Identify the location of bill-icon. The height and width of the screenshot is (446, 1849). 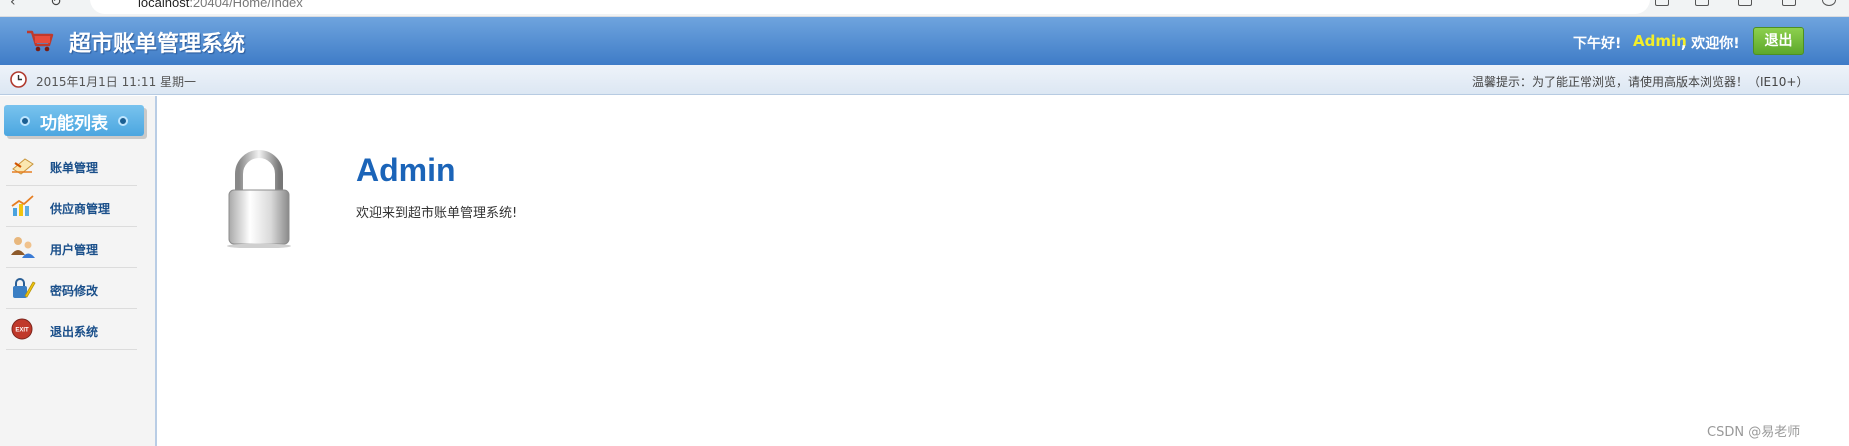
(23, 166).